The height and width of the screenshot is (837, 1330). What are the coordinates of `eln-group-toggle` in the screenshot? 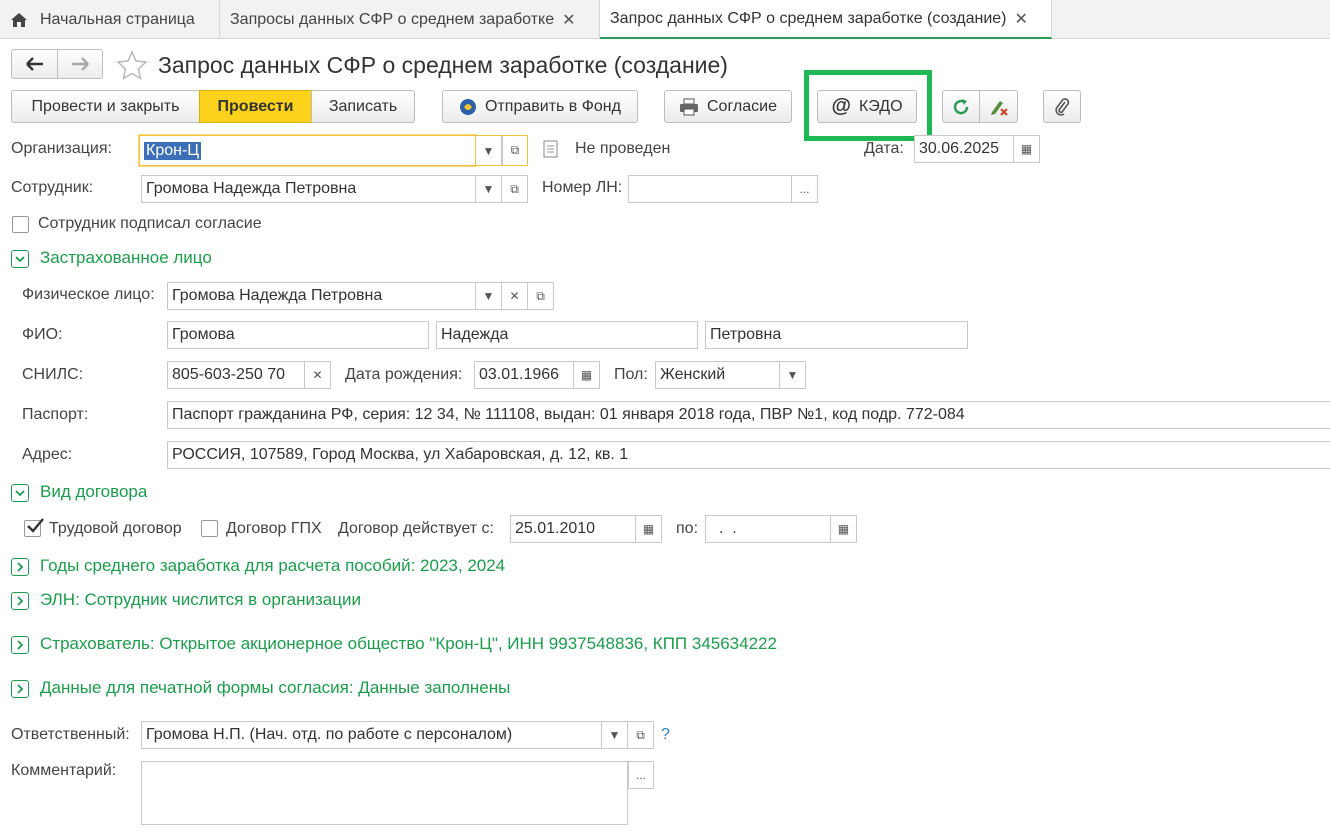 It's located at (20, 601).